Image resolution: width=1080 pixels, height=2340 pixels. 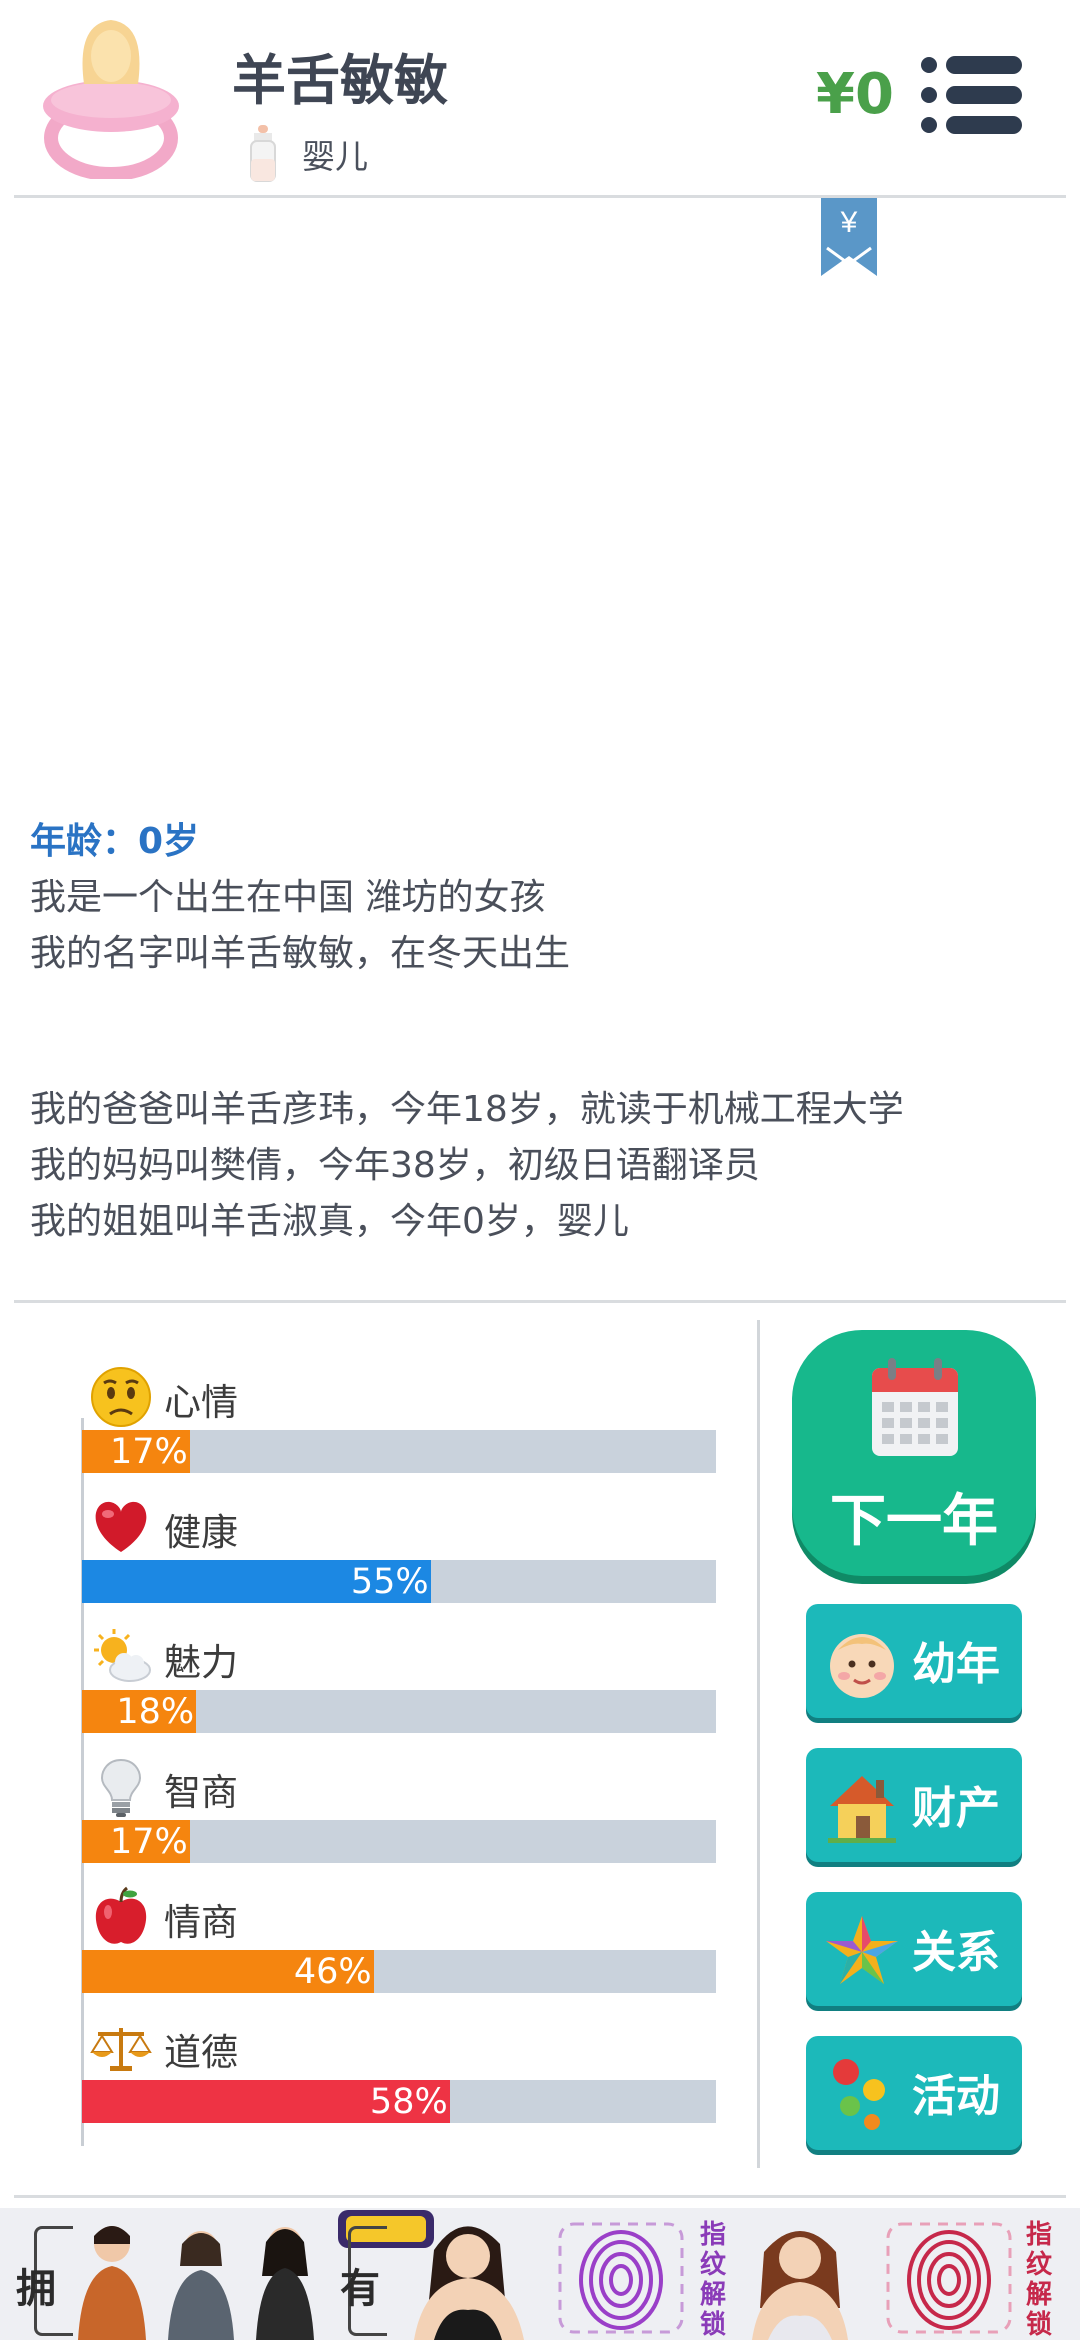 What do you see at coordinates (332, 1972) in the screenshot?
I see `stat-percent: 46%` at bounding box center [332, 1972].